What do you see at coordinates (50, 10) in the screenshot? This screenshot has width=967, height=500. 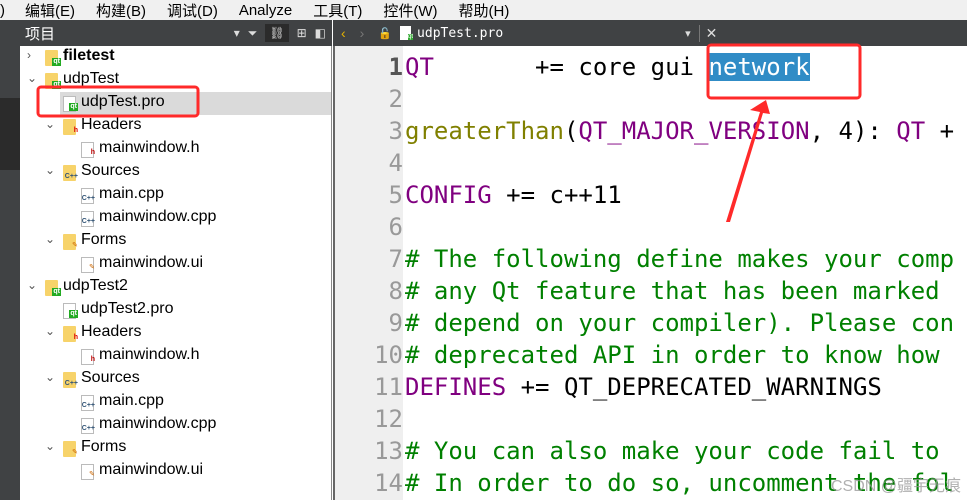 I see `menu-item: 编辑(E)` at bounding box center [50, 10].